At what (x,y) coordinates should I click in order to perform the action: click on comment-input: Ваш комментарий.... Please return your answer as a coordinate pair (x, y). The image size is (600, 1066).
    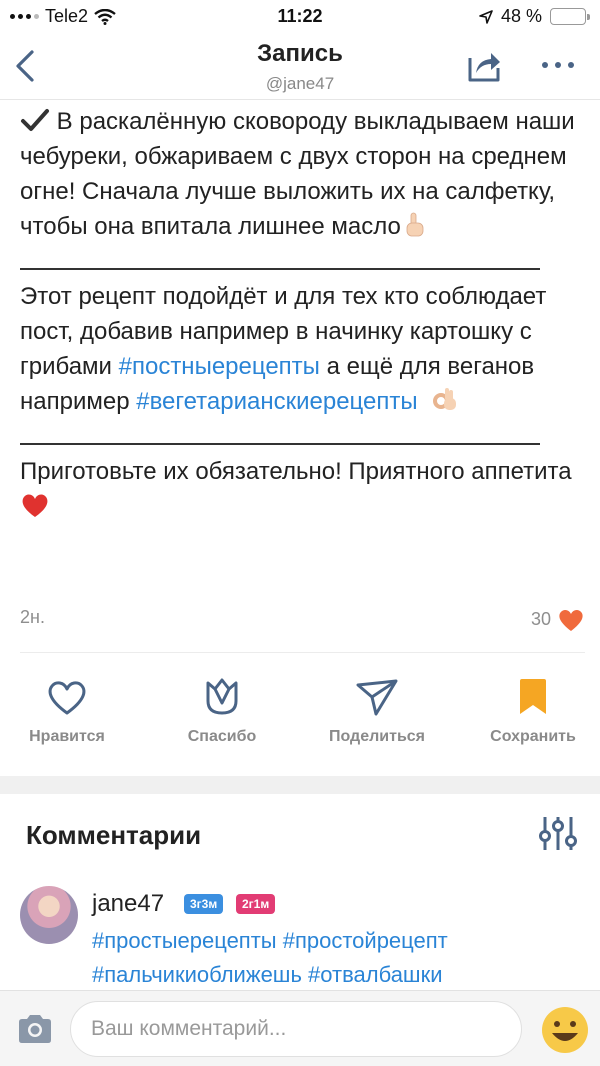
    Looking at the image, I should click on (296, 1029).